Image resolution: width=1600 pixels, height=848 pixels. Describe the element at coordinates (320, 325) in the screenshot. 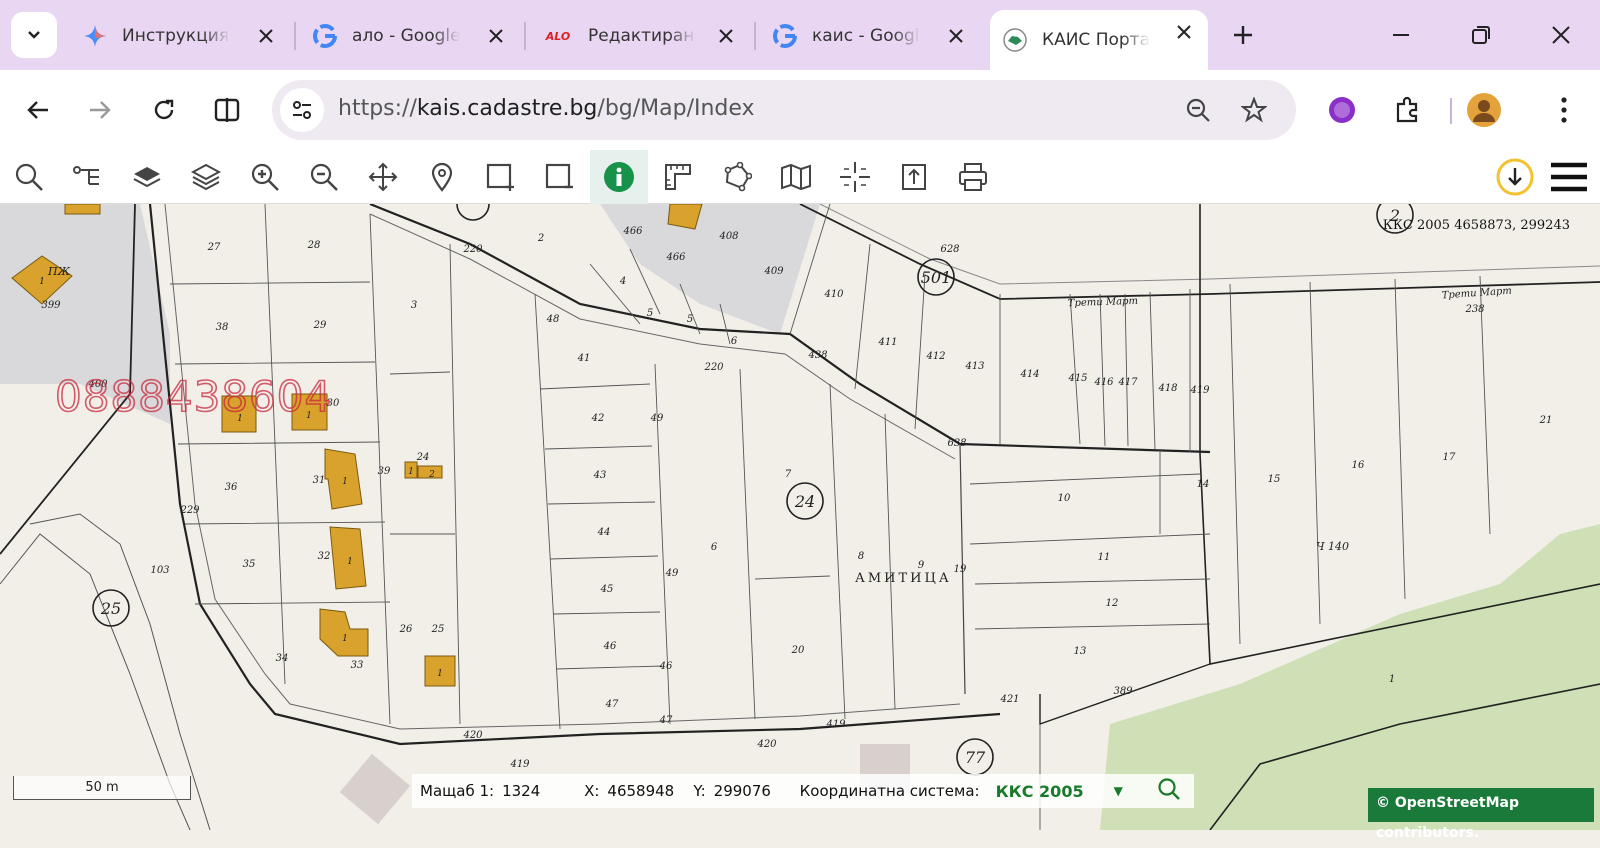

I see `parcel-number: 29` at that location.